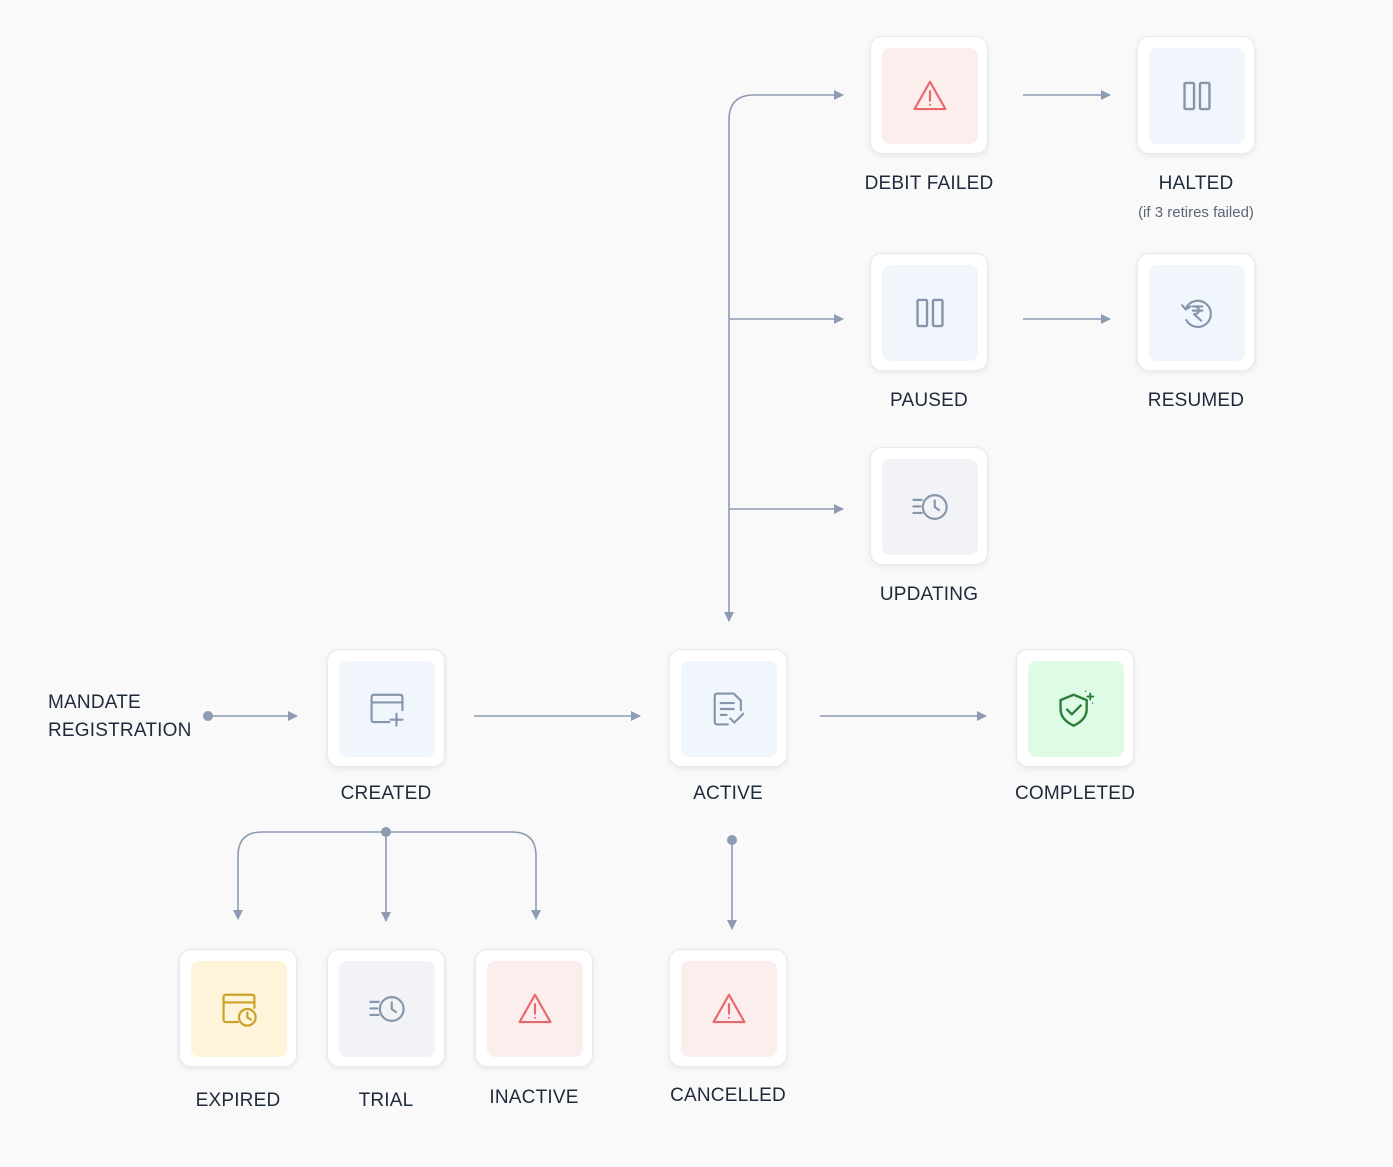 The image size is (1393, 1167). Describe the element at coordinates (1196, 400) in the screenshot. I see `resumed-label: RESUMED` at that location.